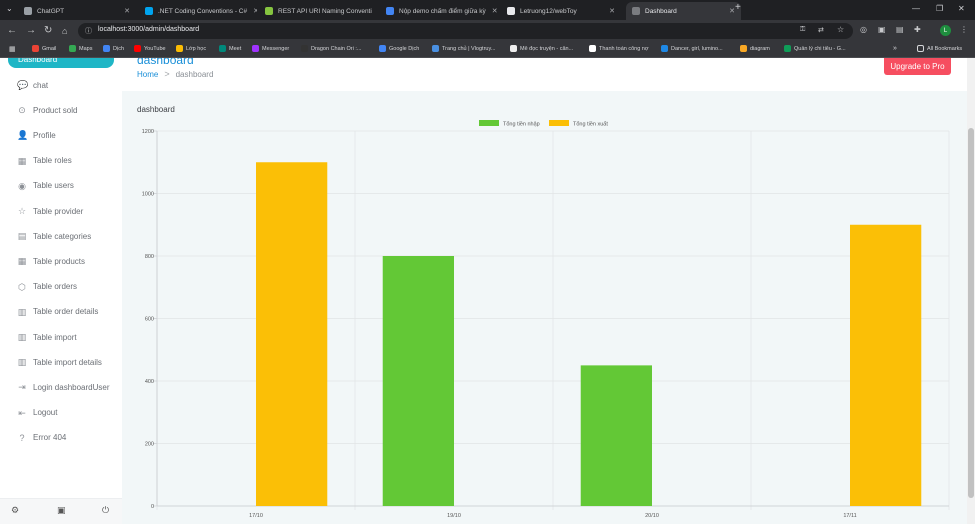  What do you see at coordinates (67, 362) in the screenshot?
I see `sidebar-item-label: Table import details` at bounding box center [67, 362].